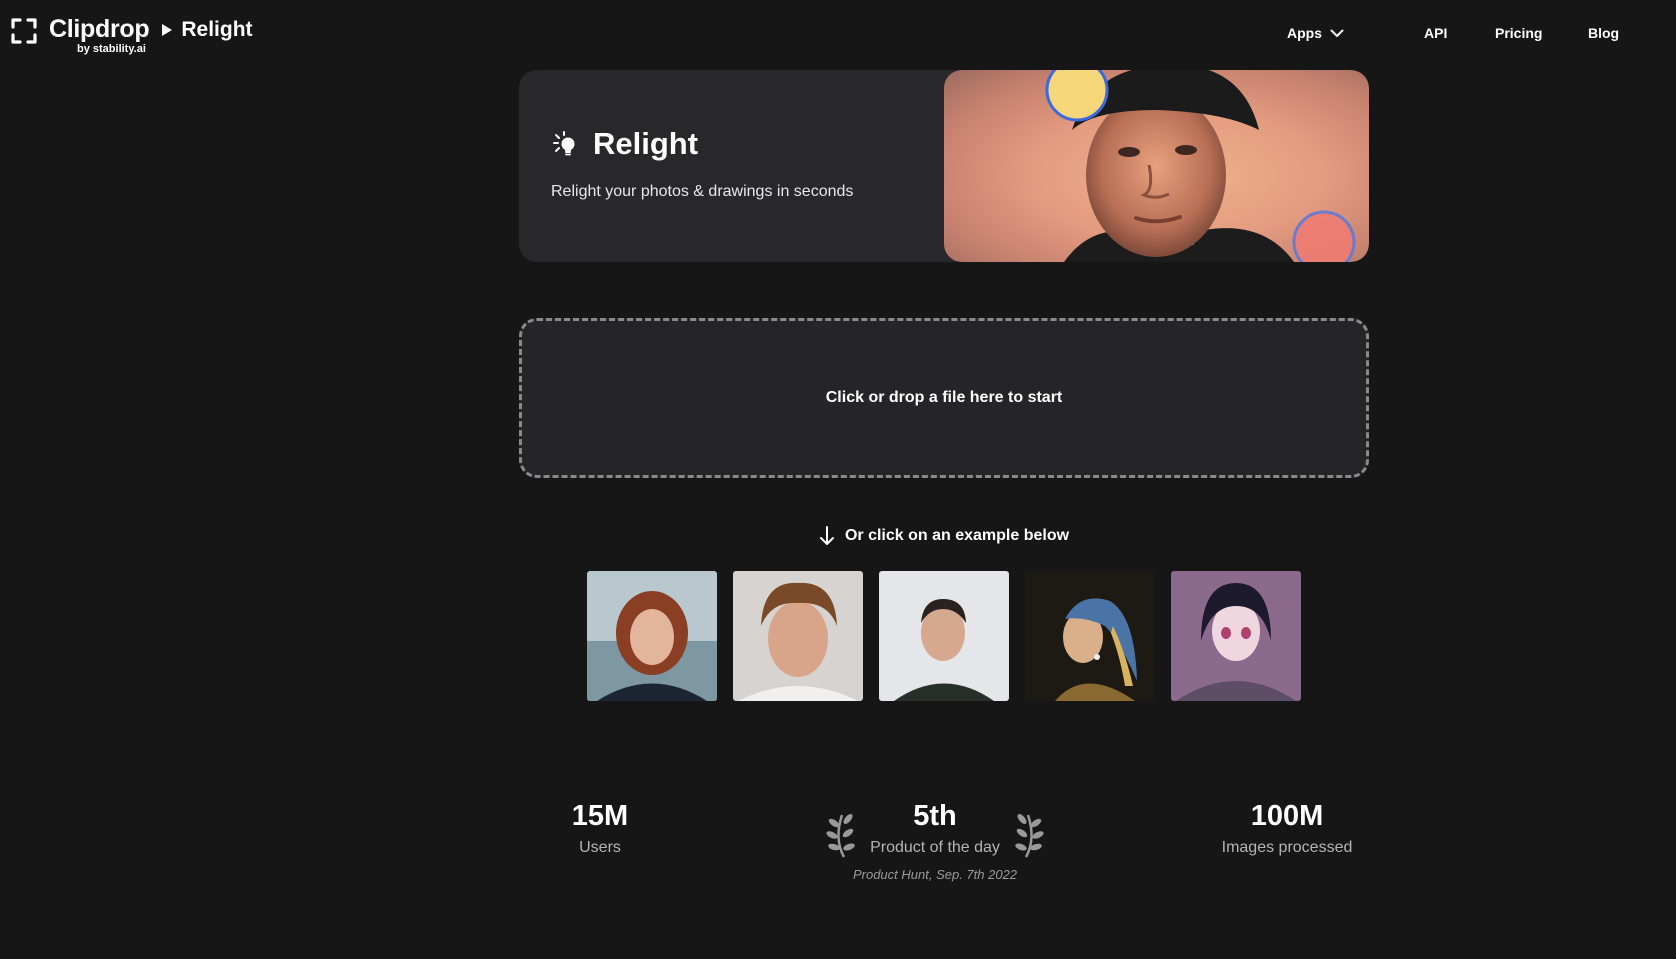 This screenshot has height=959, width=1676. I want to click on stat-images: 100M Images processed, so click(1287, 828).